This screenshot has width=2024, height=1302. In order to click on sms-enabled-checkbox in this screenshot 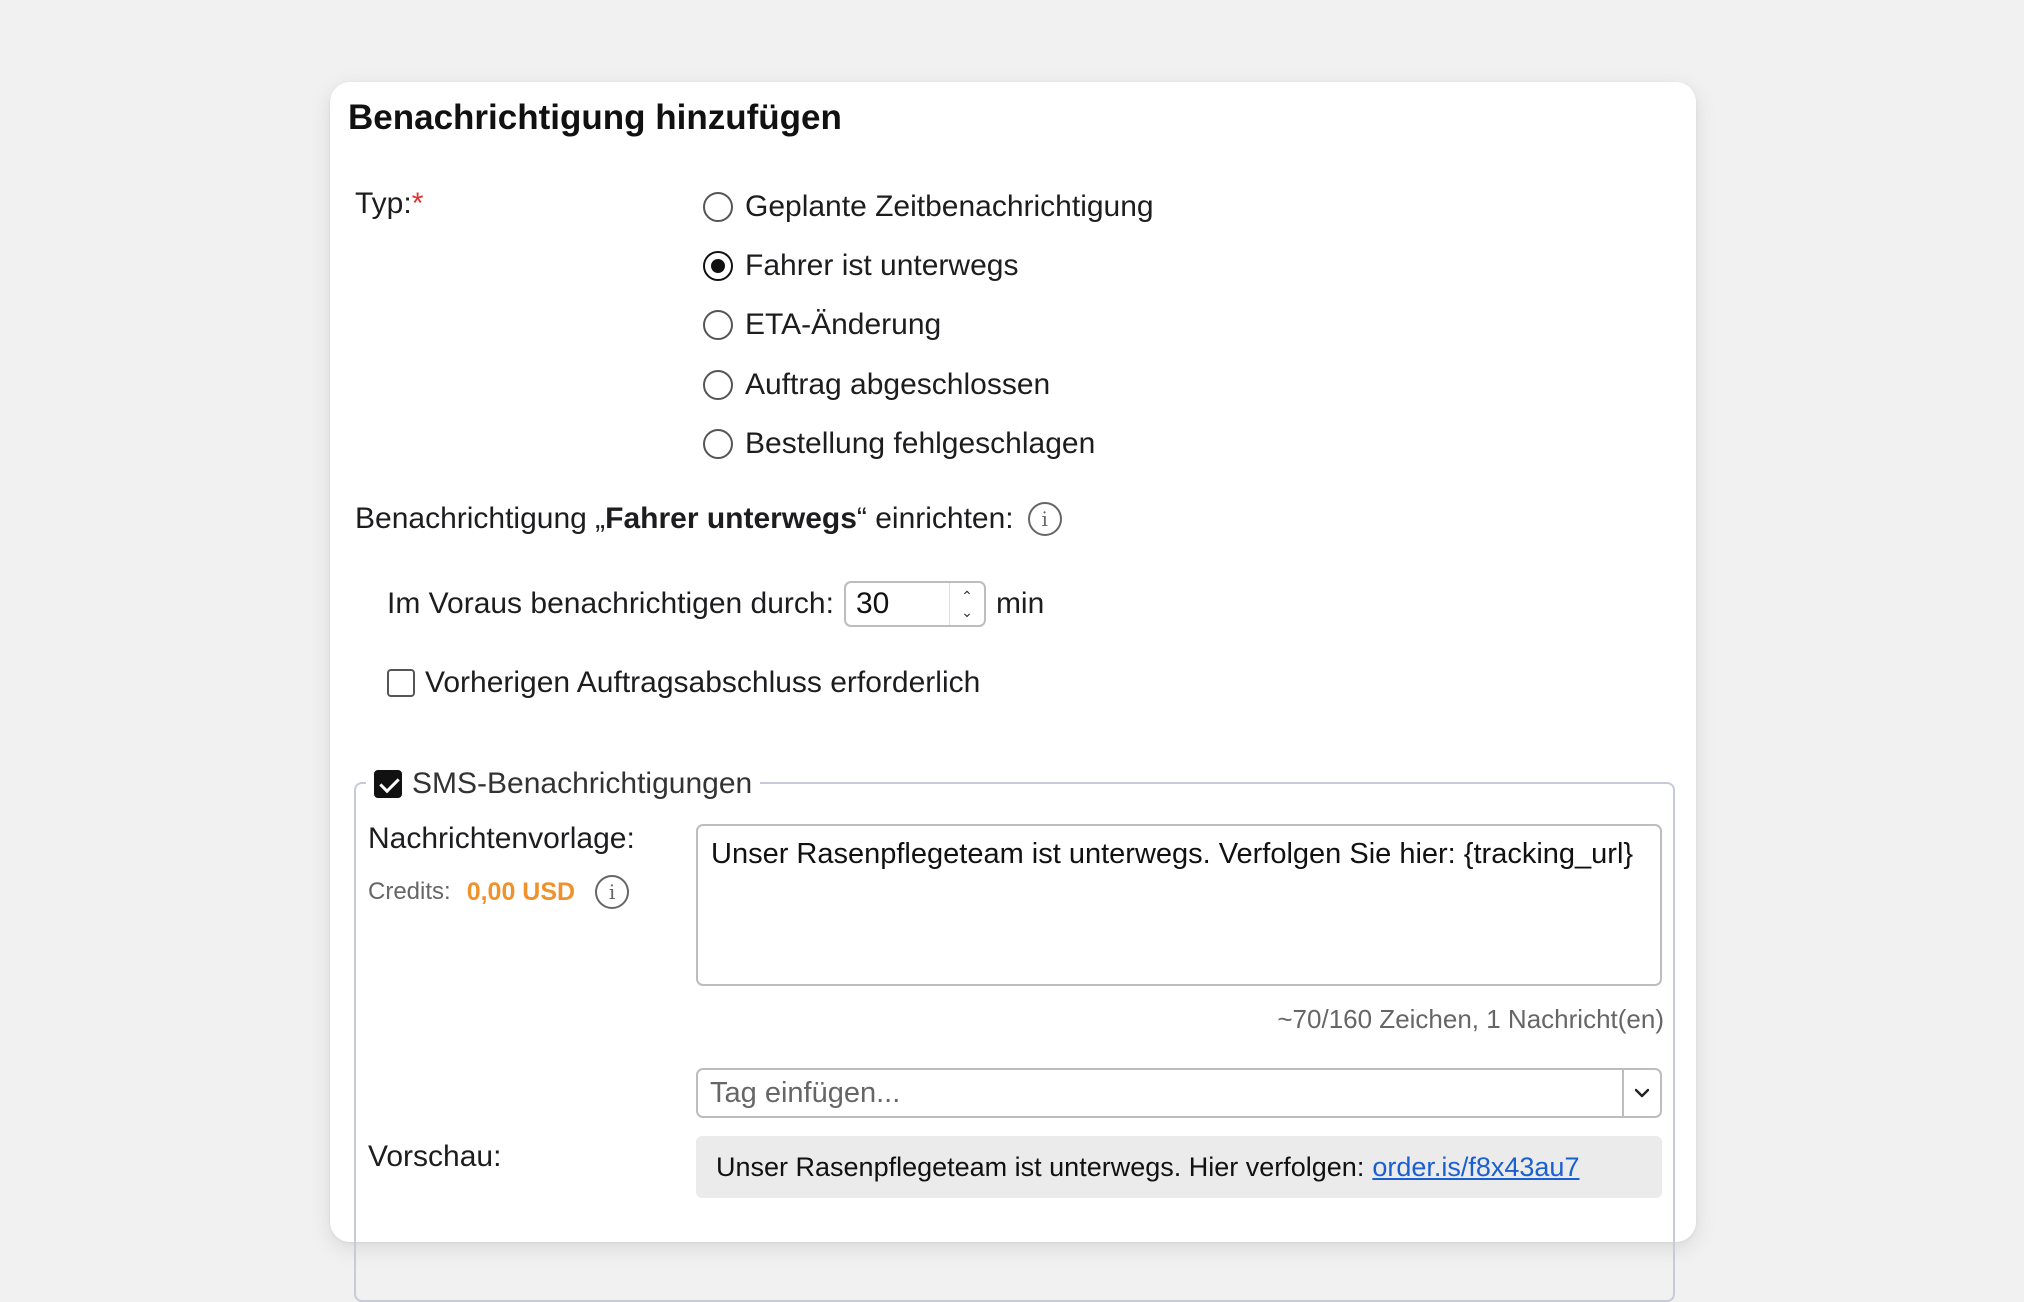, I will do `click(388, 784)`.